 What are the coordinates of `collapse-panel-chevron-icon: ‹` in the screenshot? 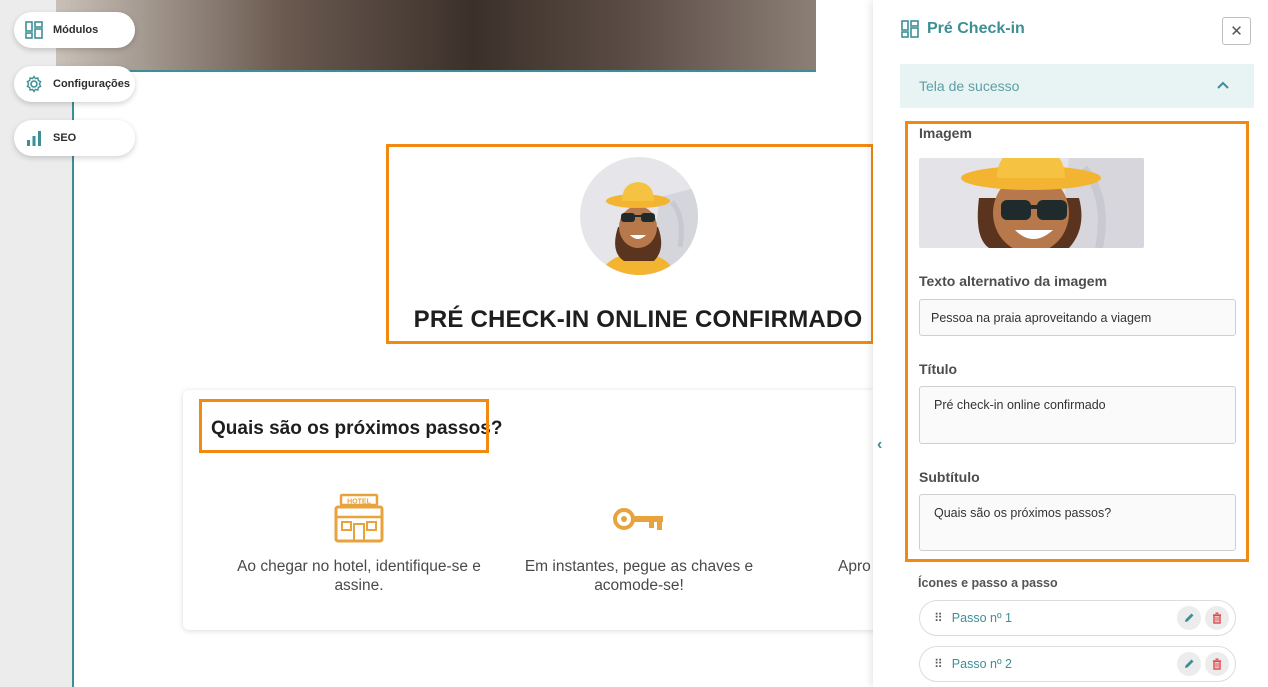 It's located at (879, 445).